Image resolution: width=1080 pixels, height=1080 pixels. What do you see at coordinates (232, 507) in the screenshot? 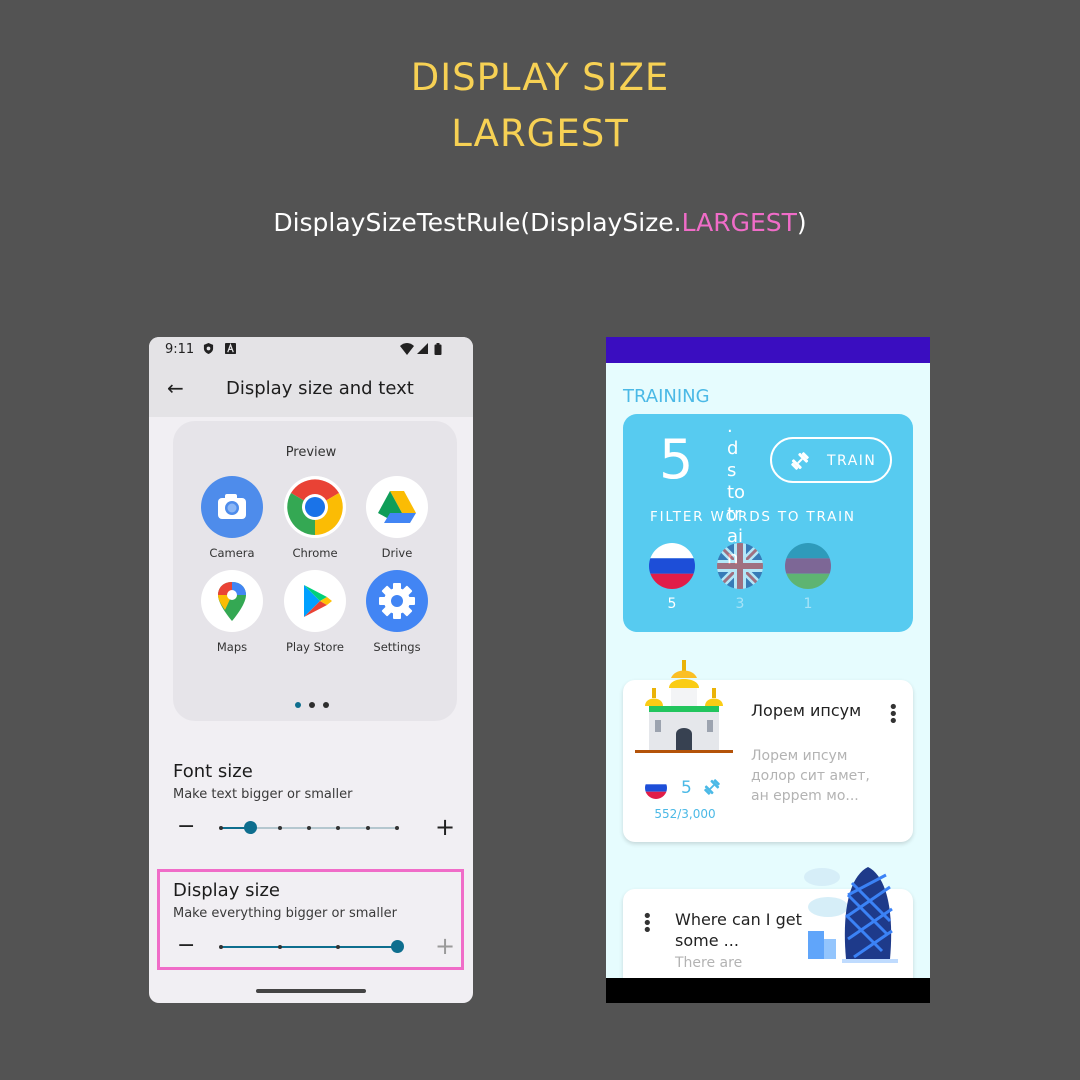
I see `camera-icon` at bounding box center [232, 507].